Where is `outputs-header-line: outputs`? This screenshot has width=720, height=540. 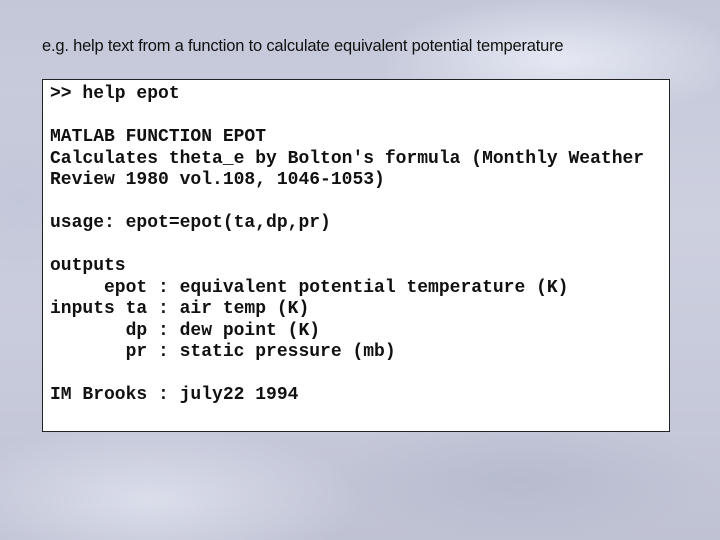
outputs-header-line: outputs is located at coordinates (88, 266).